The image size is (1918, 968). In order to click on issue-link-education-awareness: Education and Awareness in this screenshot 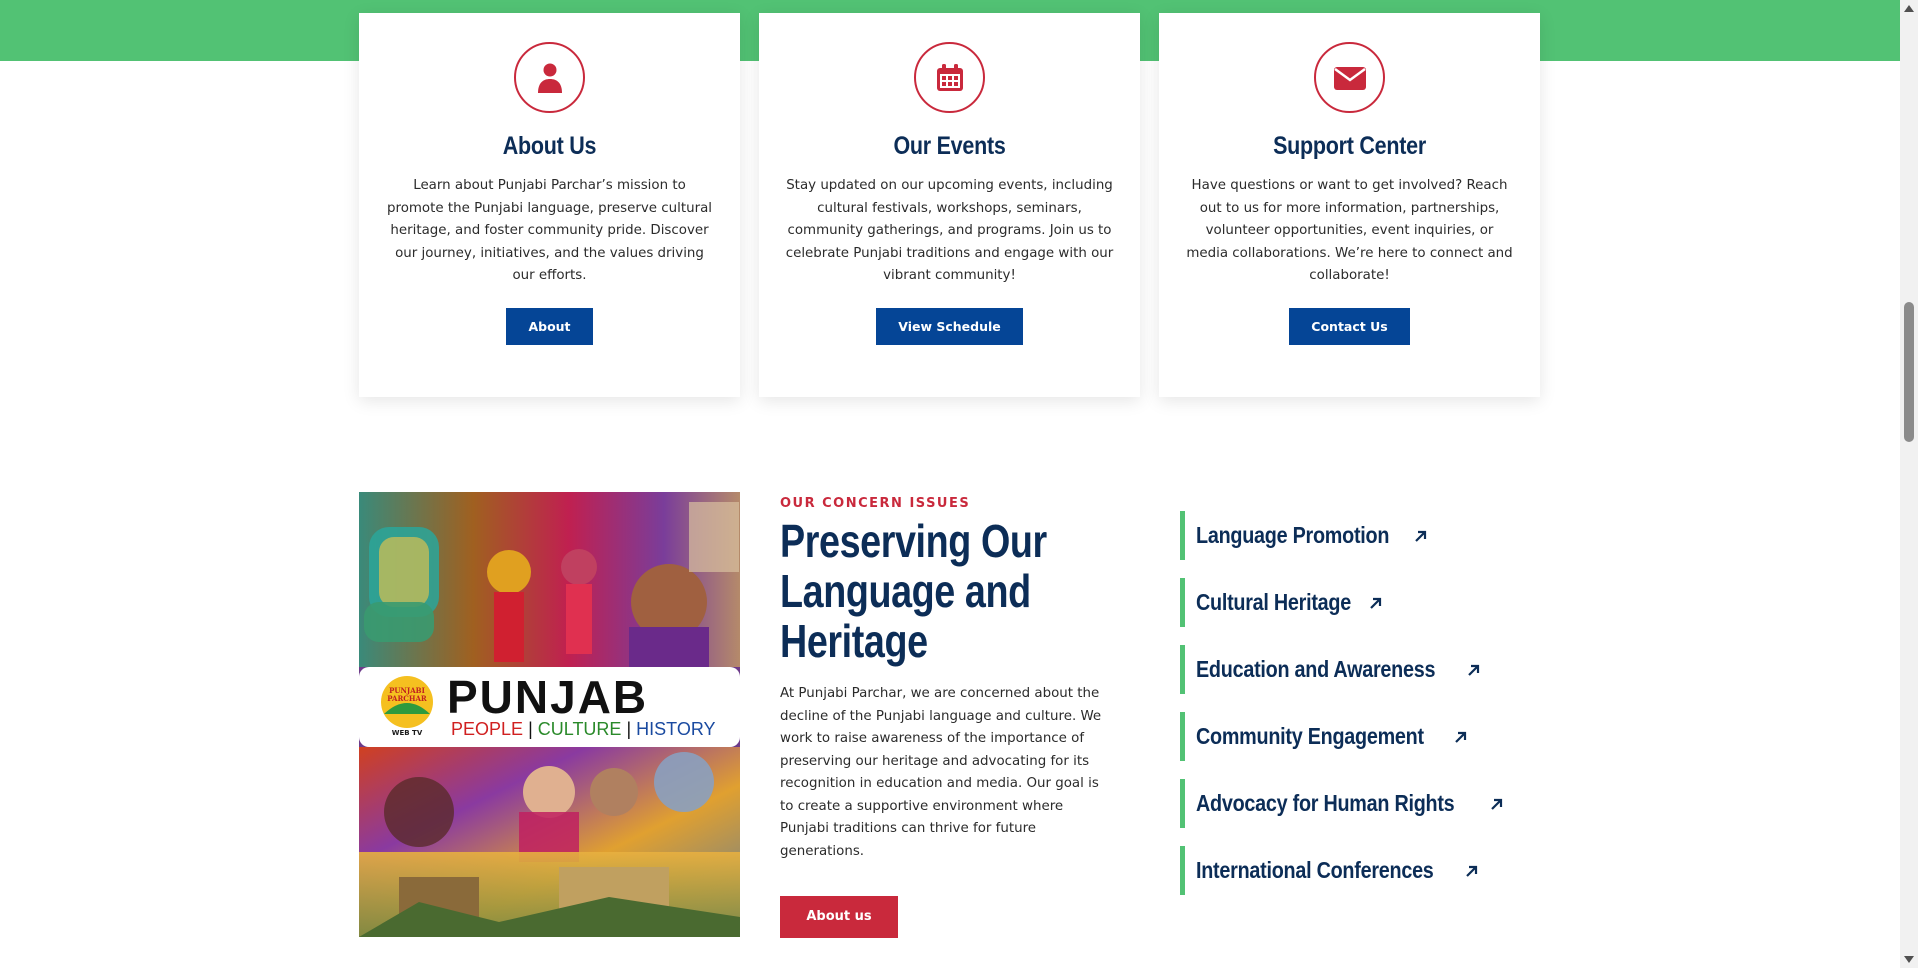, I will do `click(1345, 669)`.